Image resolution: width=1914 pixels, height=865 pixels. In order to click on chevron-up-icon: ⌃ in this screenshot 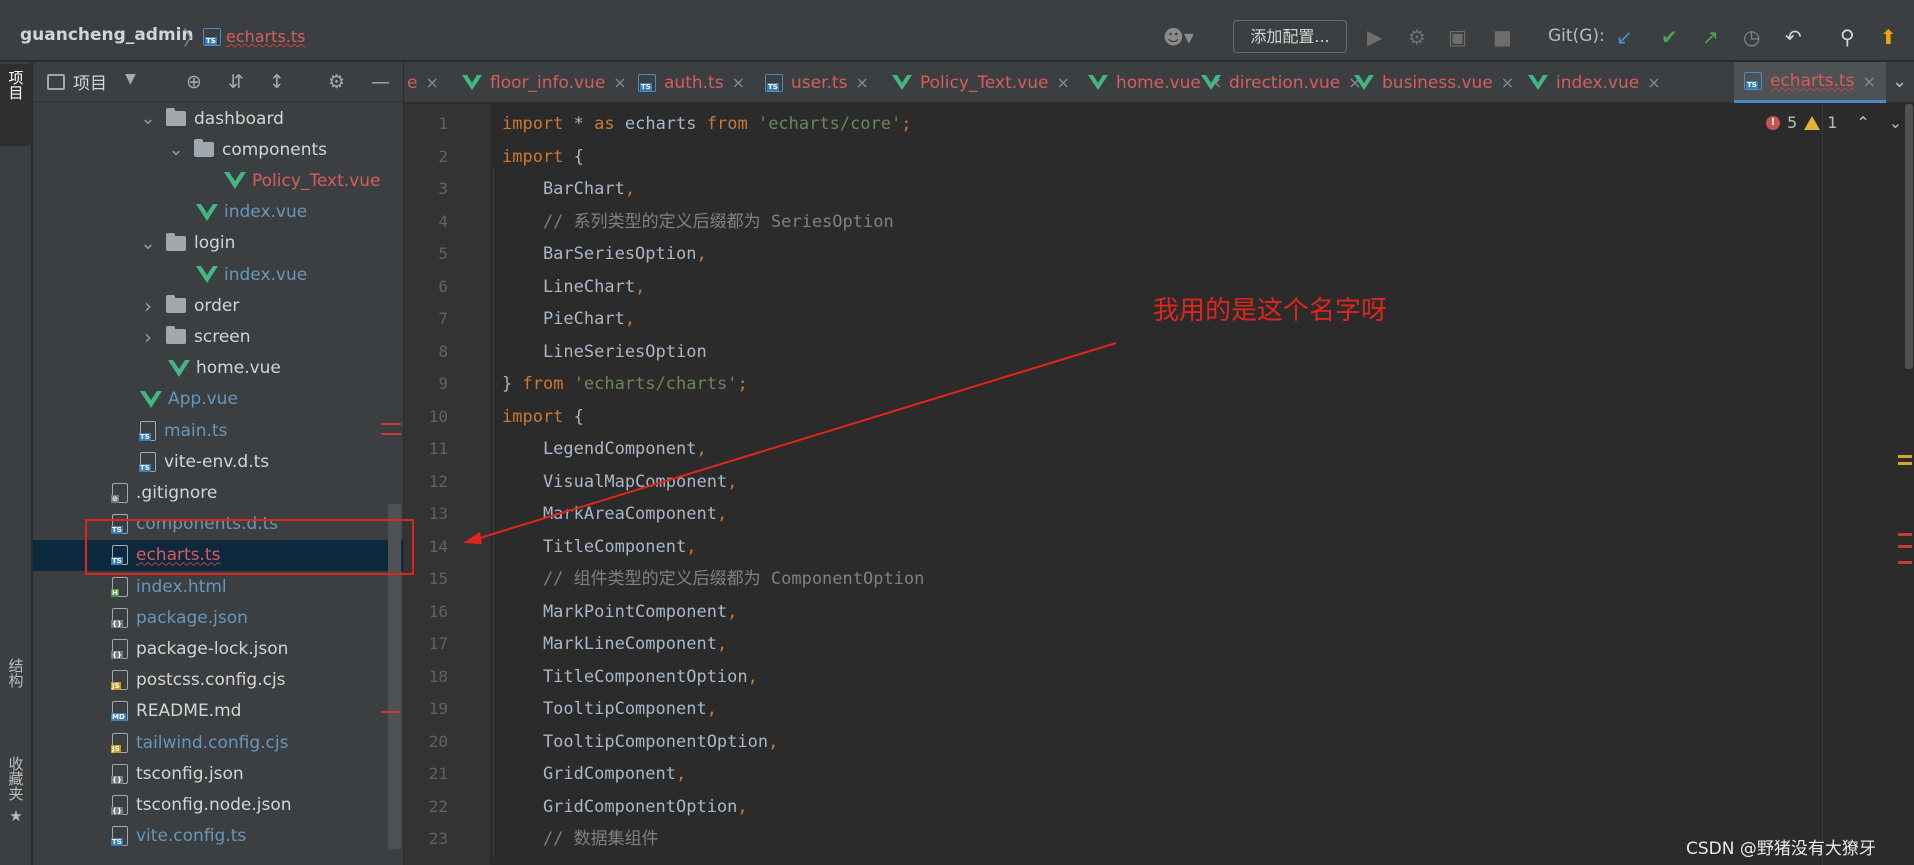, I will do `click(1862, 122)`.